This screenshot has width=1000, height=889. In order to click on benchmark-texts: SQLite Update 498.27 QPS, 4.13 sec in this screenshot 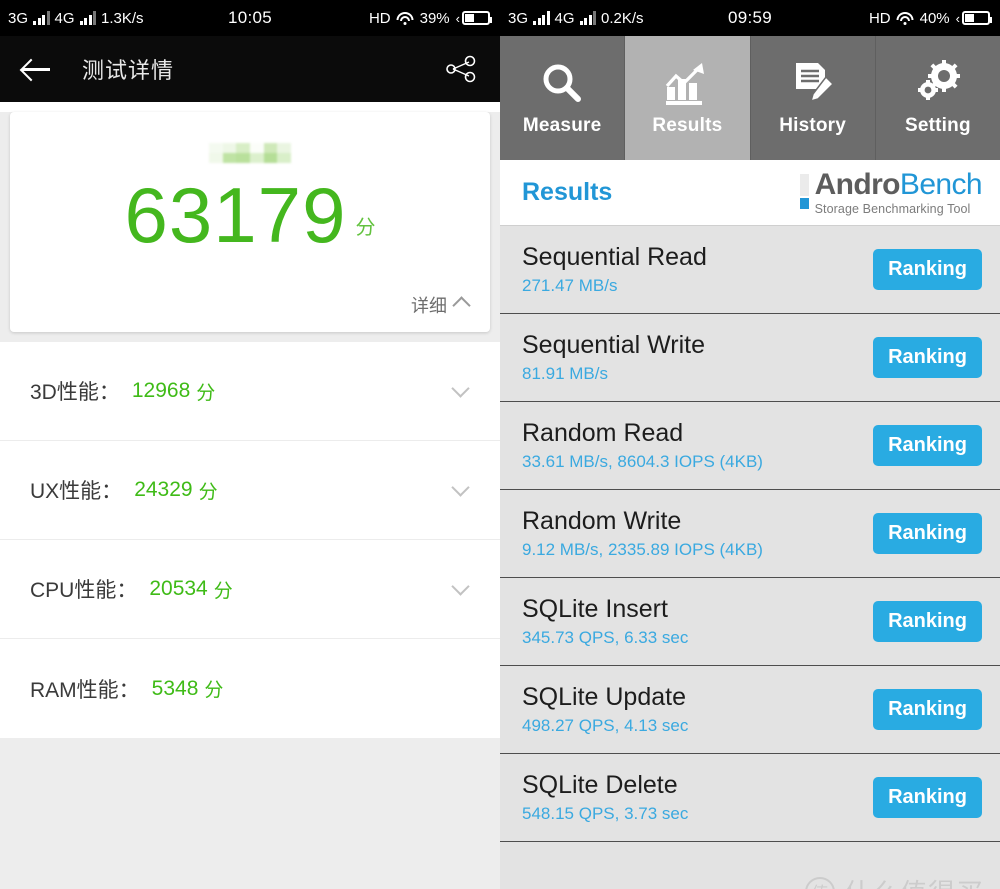, I will do `click(605, 709)`.